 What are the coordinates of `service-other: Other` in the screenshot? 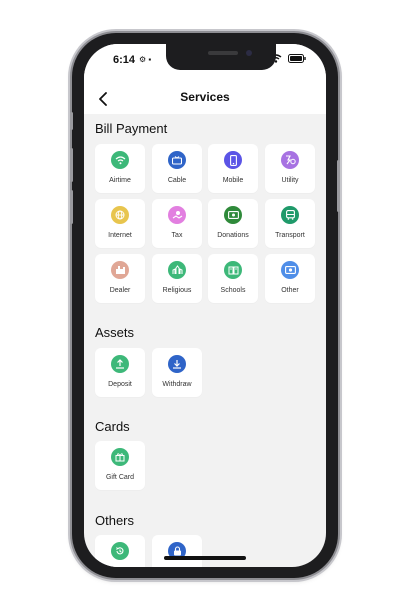 It's located at (290, 278).